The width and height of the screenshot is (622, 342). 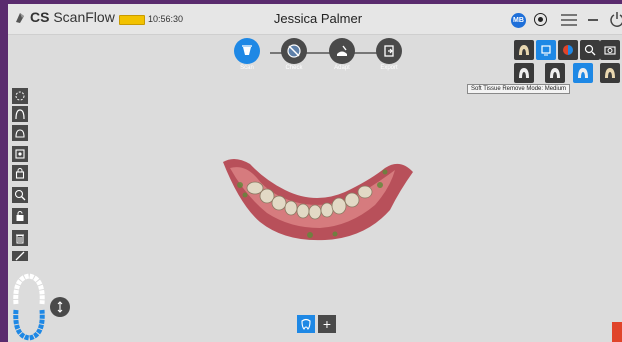 I want to click on workflow-label-adapt: Adapt, so click(x=342, y=68).